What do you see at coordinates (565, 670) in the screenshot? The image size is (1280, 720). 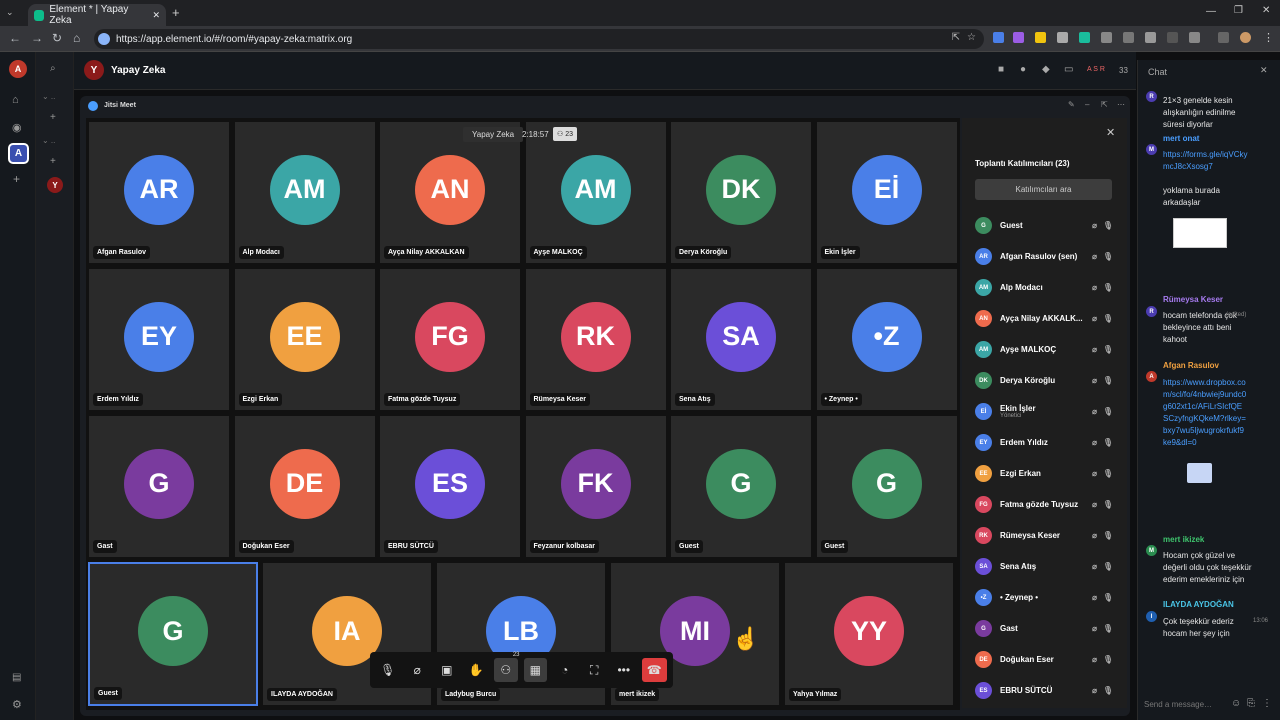 I see `performance-gauge-icon: ◔` at bounding box center [565, 670].